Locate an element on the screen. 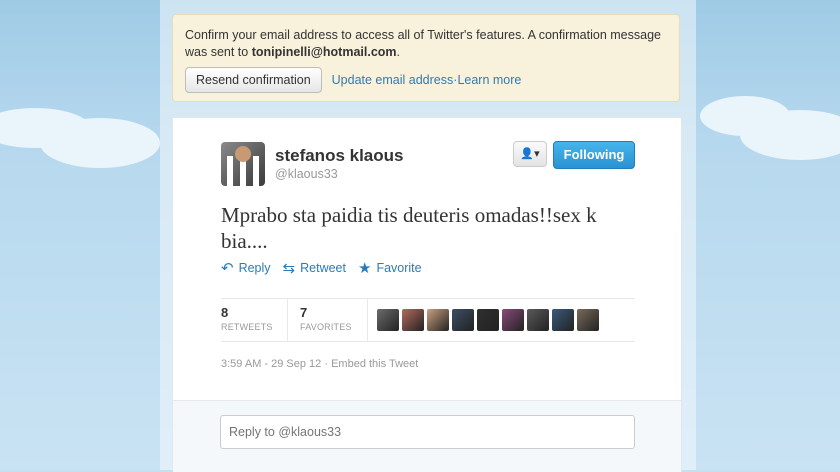 The image size is (840, 472). author-handle: @klaous33 is located at coordinates (306, 174).